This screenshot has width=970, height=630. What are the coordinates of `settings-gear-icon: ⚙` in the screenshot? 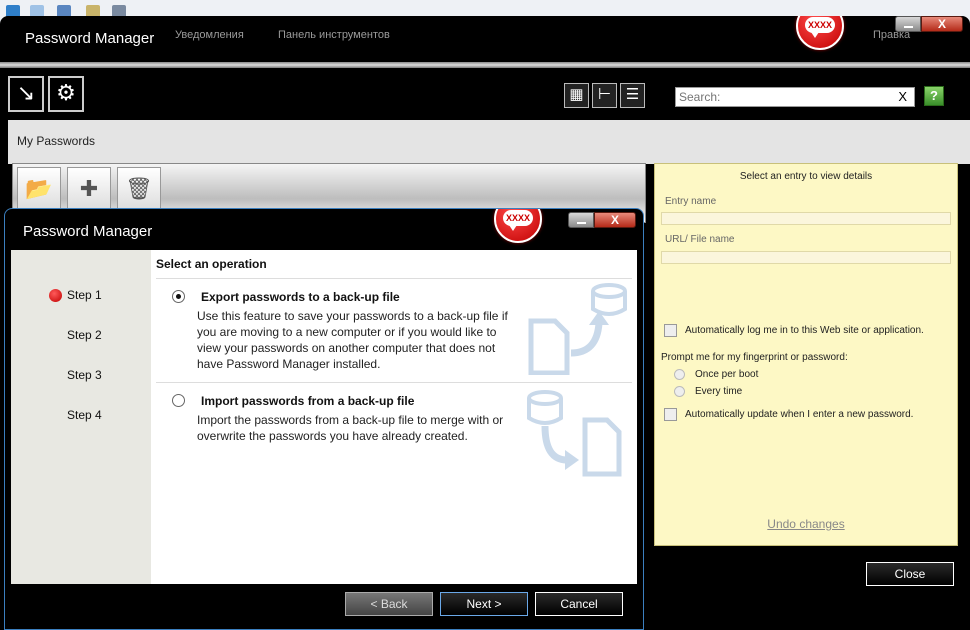 It's located at (66, 94).